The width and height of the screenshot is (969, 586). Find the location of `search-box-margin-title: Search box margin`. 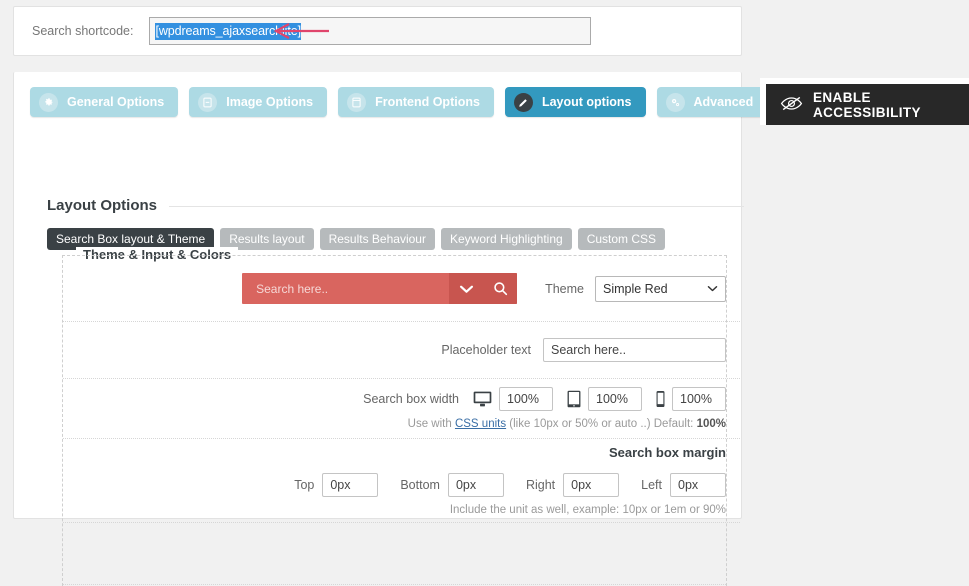

search-box-margin-title: Search box margin is located at coordinates (667, 452).